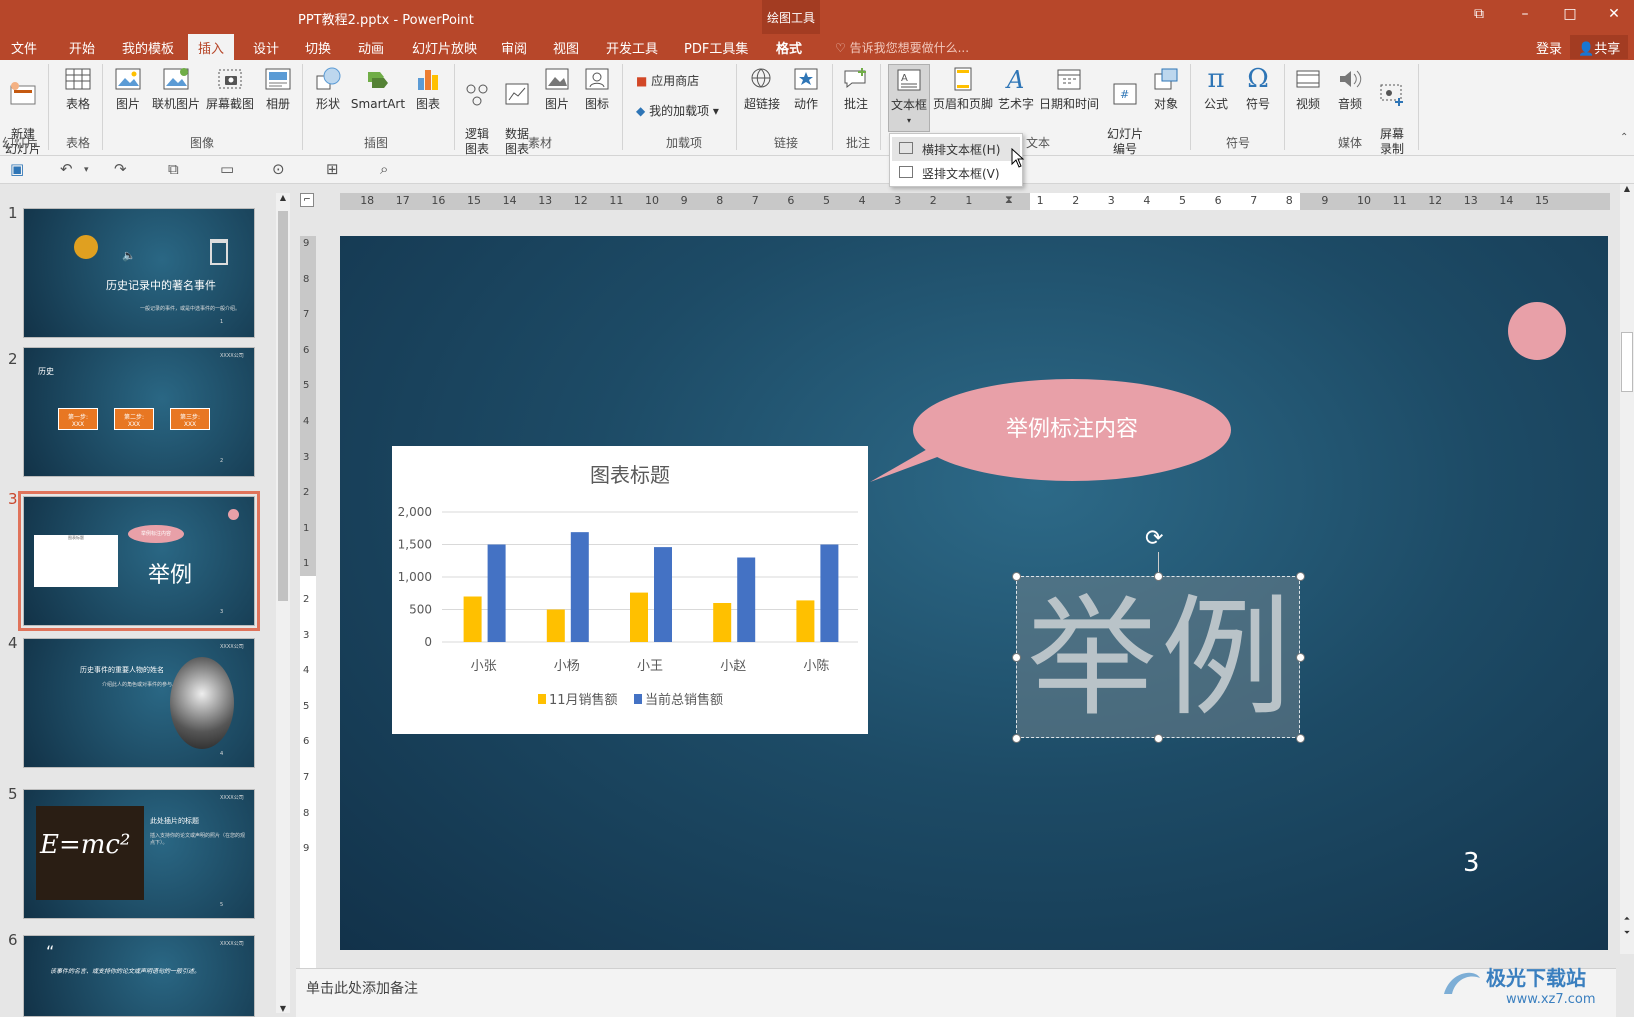  Describe the element at coordinates (148, 47) in the screenshot. I see `tab-my-templates: 我的模板` at that location.